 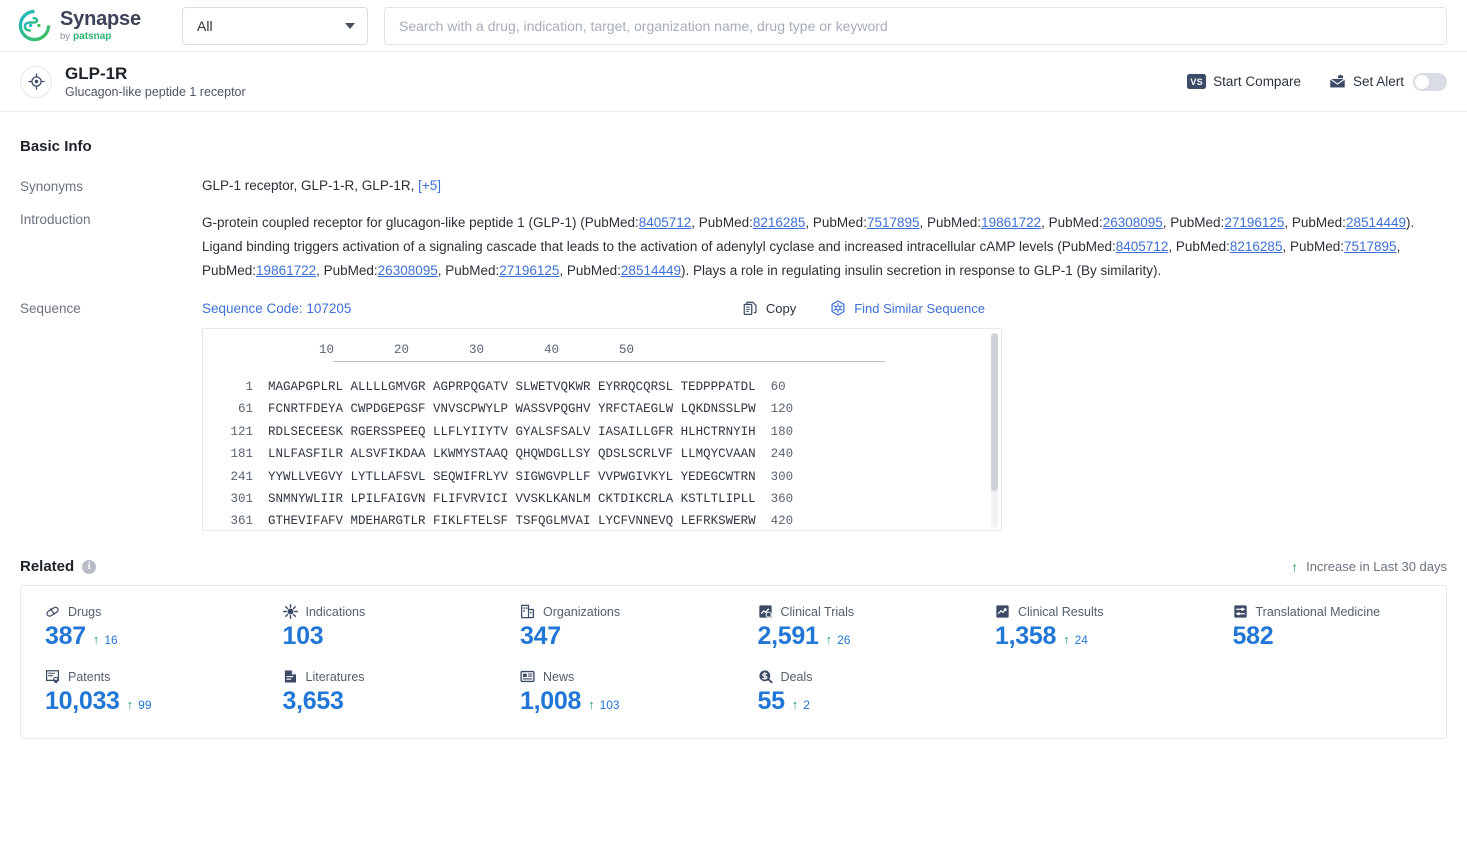 What do you see at coordinates (824, 186) in the screenshot?
I see `synonyms-value-wrap: GLP-1 receptor, GLP-1-R, GLP-1R, [+5]` at bounding box center [824, 186].